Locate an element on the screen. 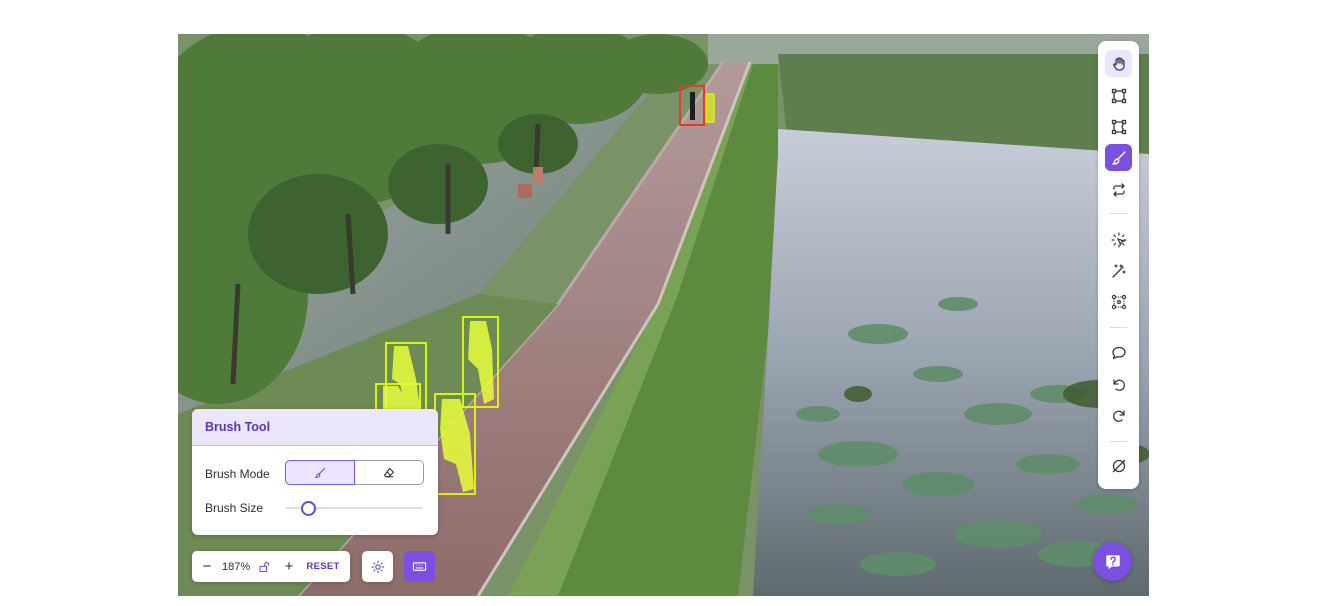  annotation-toolbar is located at coordinates (1118, 265).